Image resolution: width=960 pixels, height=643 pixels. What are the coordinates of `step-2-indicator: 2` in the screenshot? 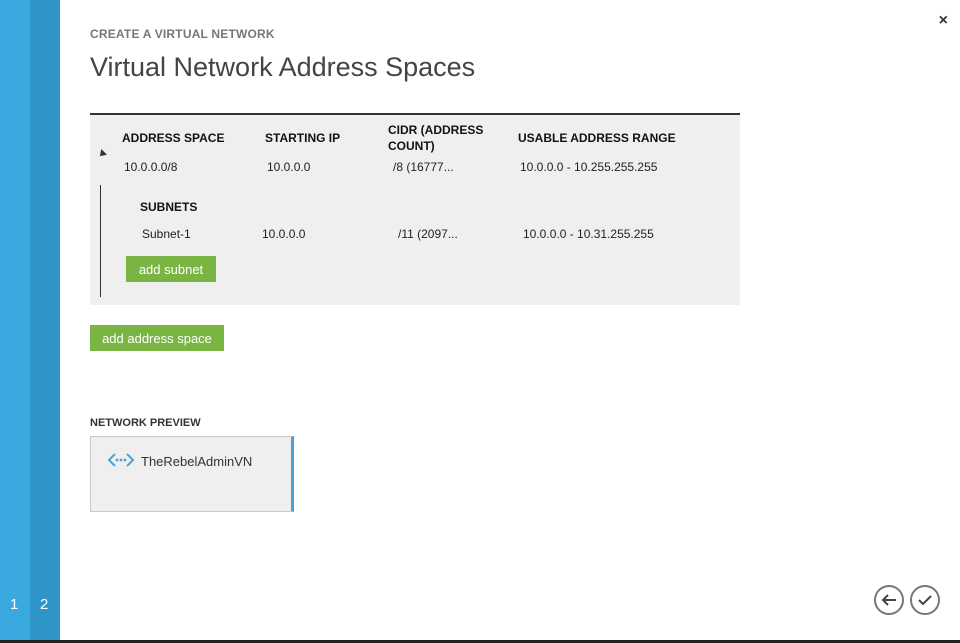 It's located at (44, 604).